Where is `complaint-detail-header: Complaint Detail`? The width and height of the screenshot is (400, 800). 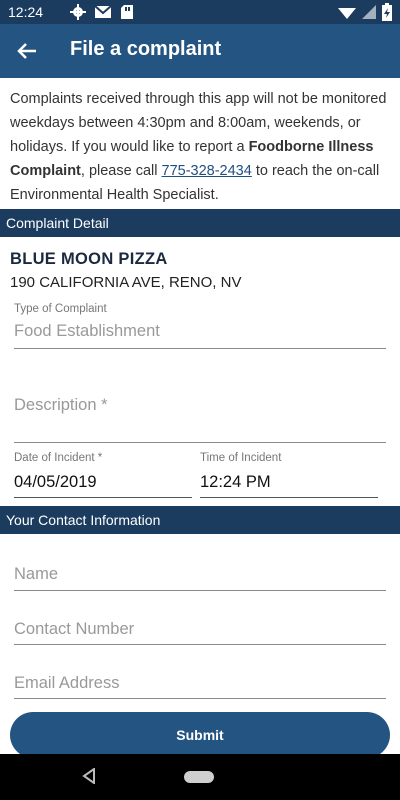
complaint-detail-header: Complaint Detail is located at coordinates (200, 223).